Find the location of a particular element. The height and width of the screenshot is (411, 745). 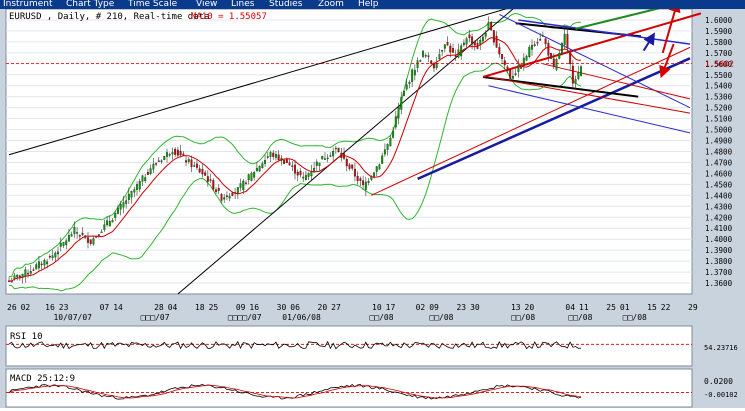

menu-chart-type: Chart Type is located at coordinates (90, 4).